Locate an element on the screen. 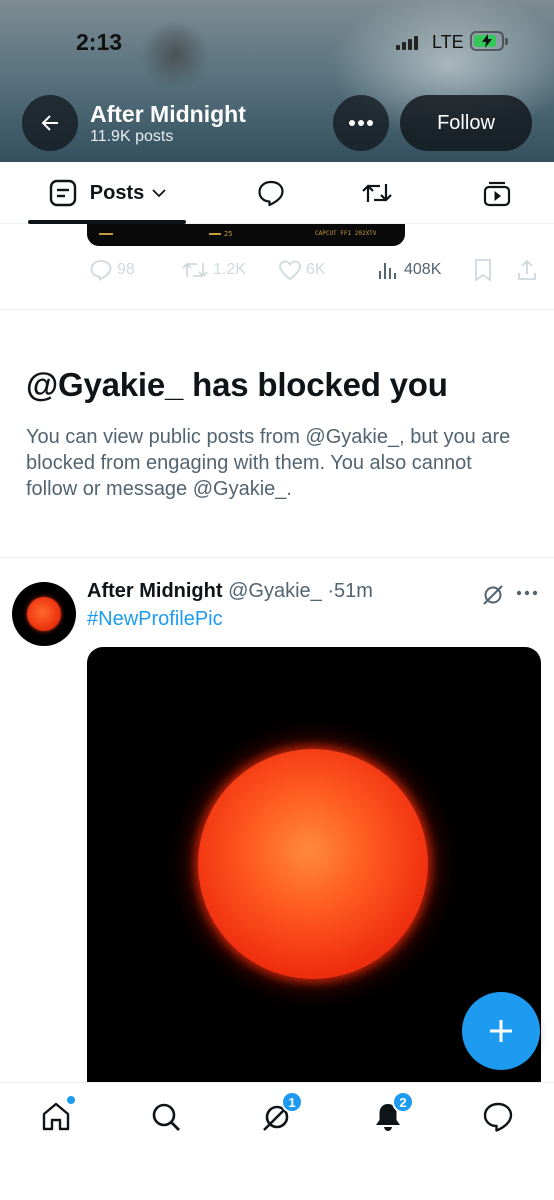  tweet-time: 51m is located at coordinates (353, 591).